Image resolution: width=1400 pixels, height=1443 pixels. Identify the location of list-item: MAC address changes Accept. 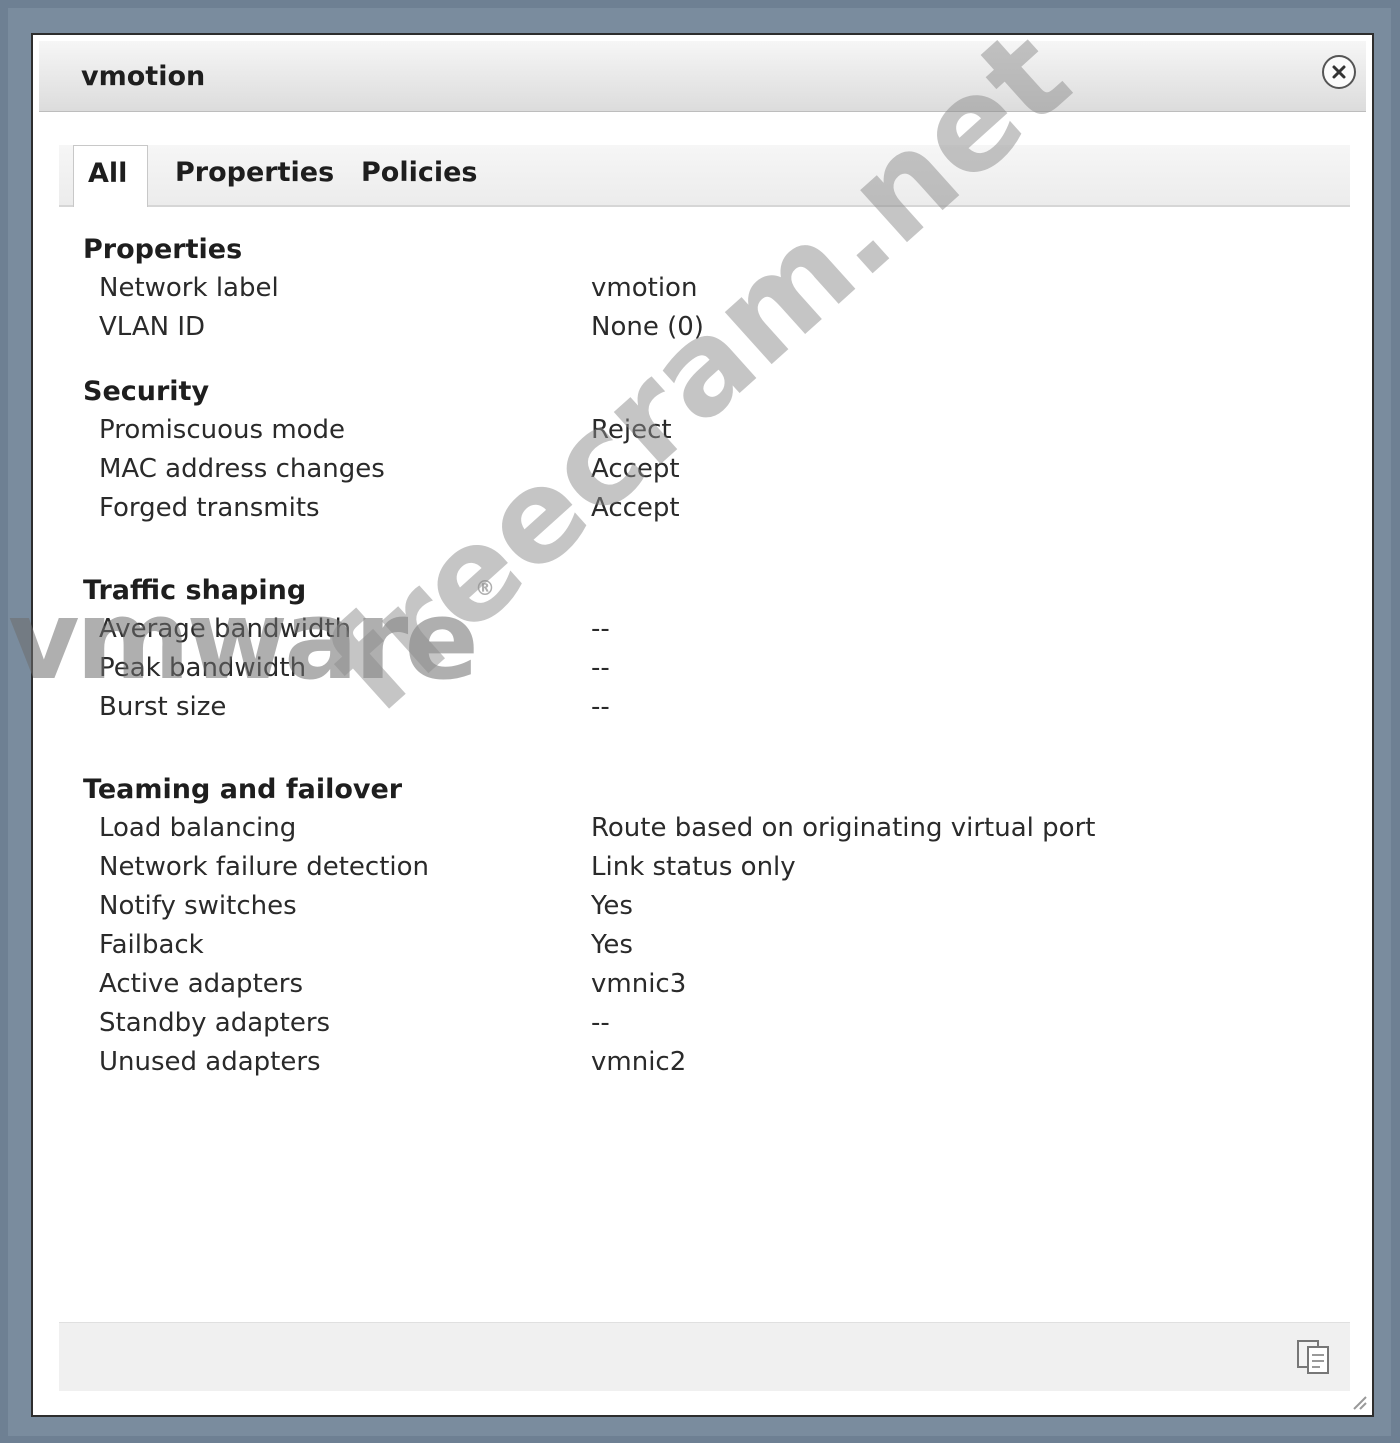
(683, 469).